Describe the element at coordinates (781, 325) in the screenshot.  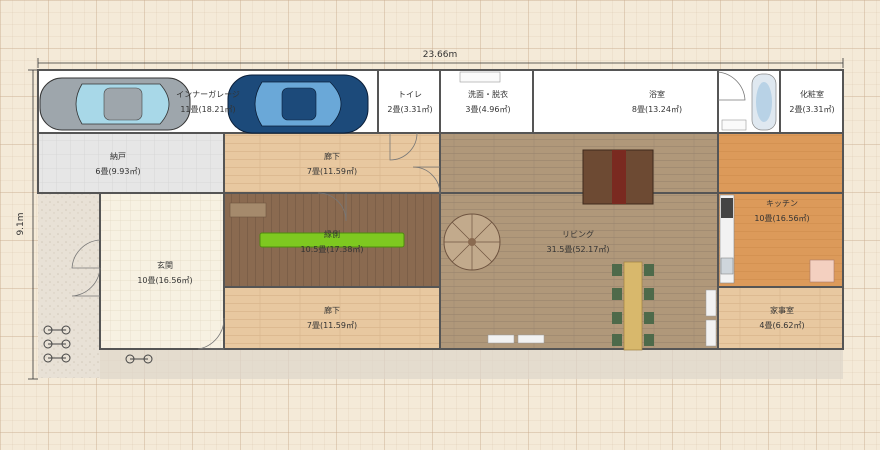
I see `housework-area: 4畳(6.62㎡)` at that location.